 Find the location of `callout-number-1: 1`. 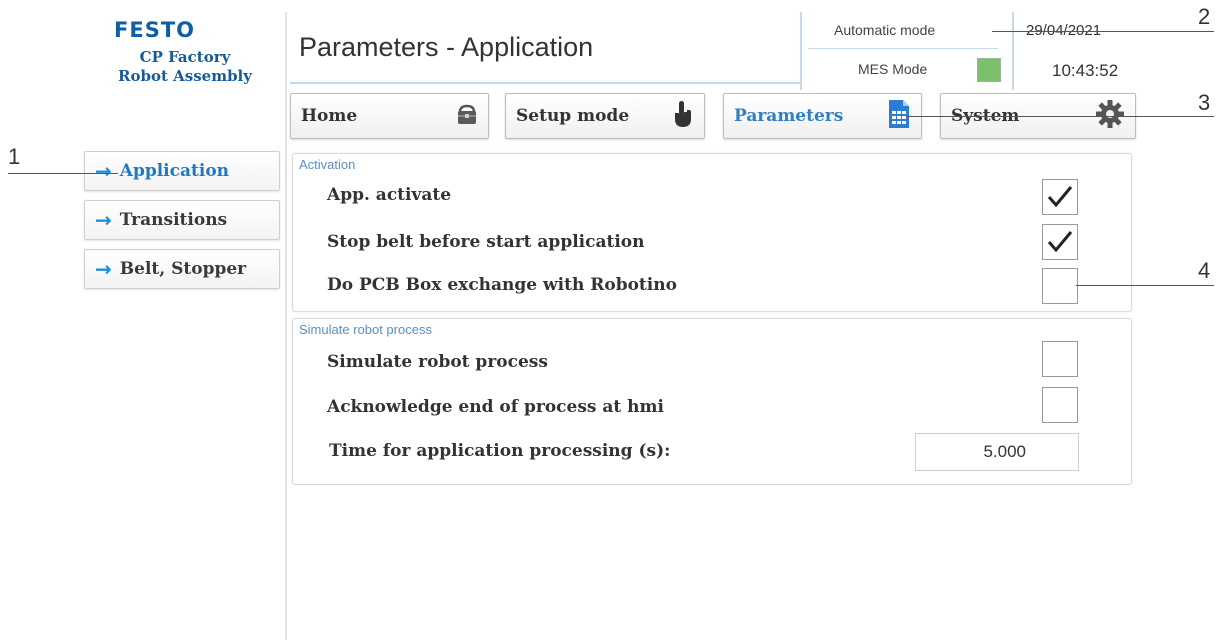

callout-number-1: 1 is located at coordinates (14, 156).